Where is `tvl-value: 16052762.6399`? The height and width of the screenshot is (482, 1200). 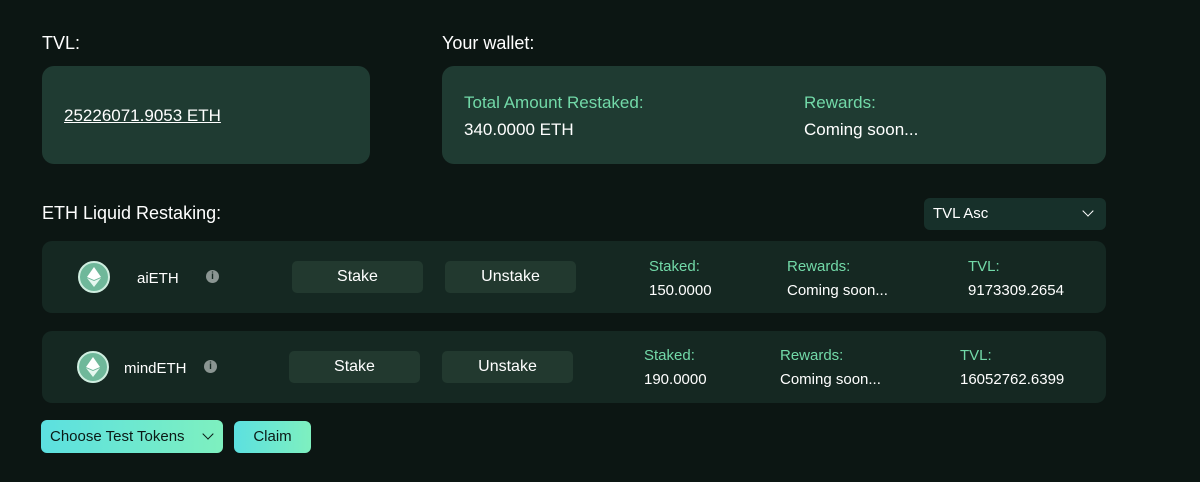
tvl-value: 16052762.6399 is located at coordinates (1012, 379).